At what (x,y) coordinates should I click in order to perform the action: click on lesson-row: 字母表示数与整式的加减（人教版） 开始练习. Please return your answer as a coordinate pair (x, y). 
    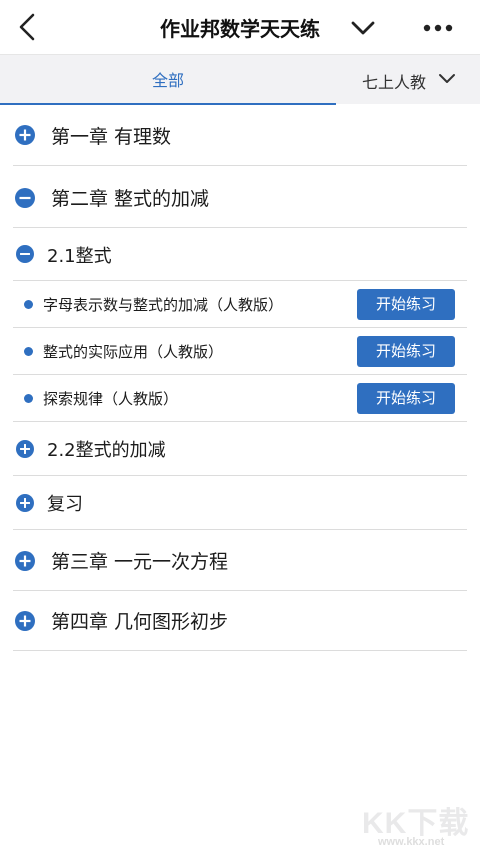
    Looking at the image, I should click on (240, 304).